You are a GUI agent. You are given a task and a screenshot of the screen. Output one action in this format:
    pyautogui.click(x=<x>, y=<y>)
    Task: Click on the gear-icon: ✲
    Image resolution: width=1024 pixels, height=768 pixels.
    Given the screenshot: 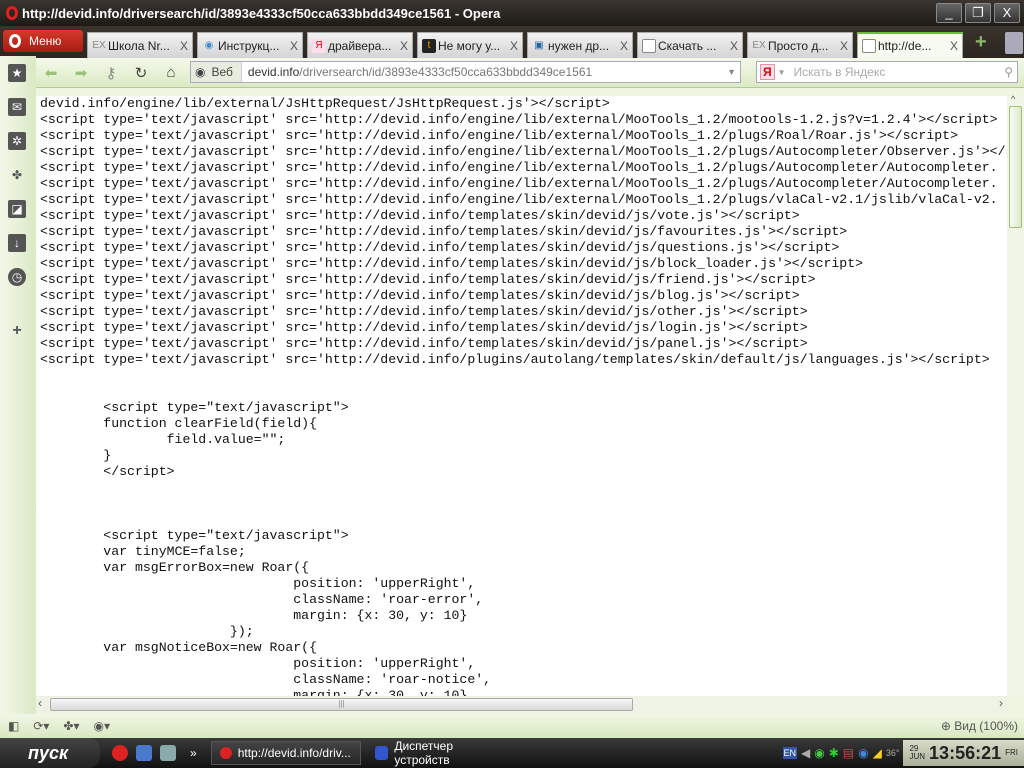 What is the action you would take?
    pyautogui.click(x=17, y=141)
    